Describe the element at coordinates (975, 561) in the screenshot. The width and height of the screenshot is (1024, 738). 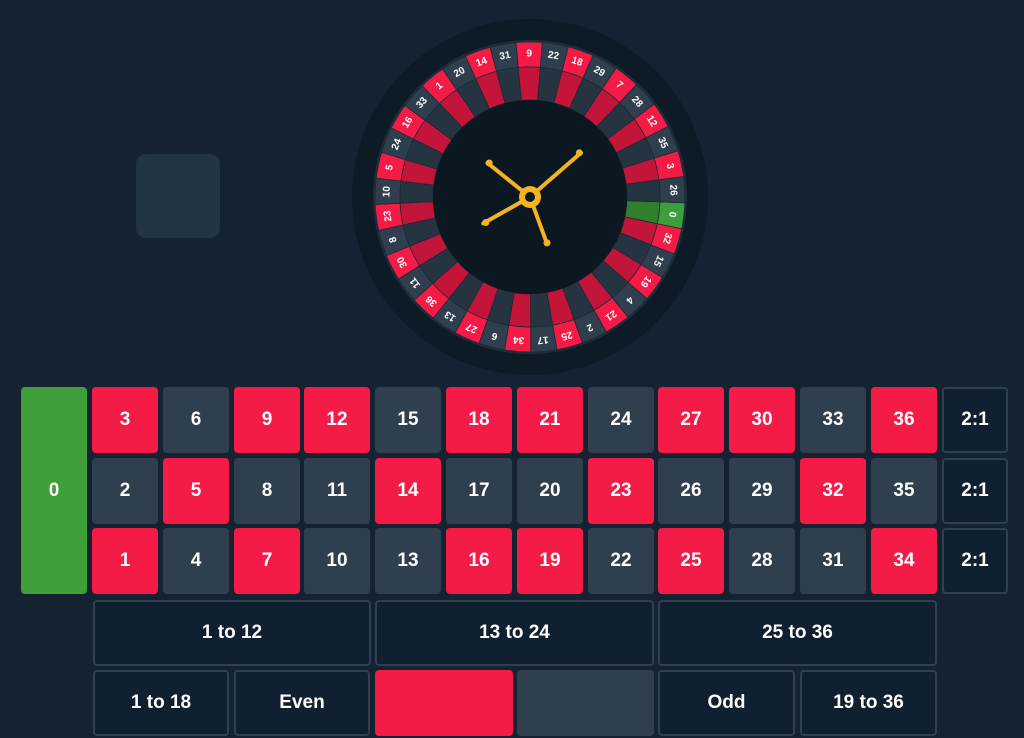
I see `bet-column-bottom: 2:1` at that location.